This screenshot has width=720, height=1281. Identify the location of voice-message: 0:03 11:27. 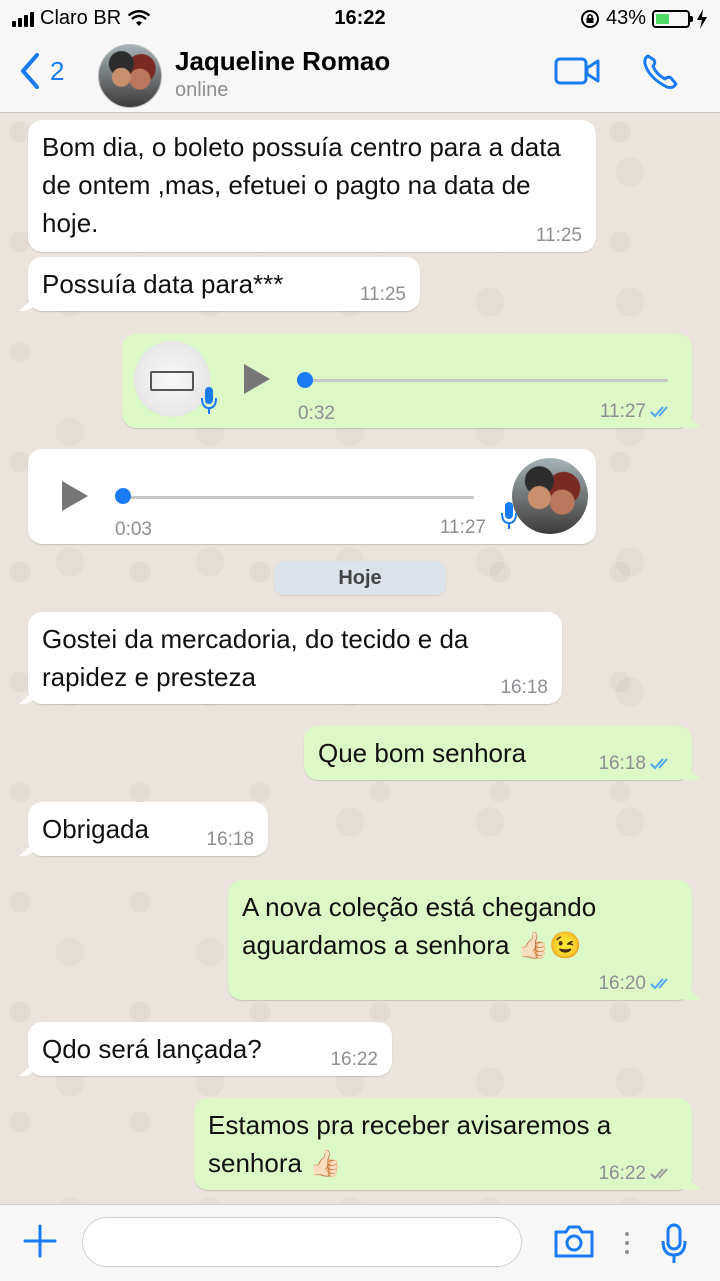
(312, 496).